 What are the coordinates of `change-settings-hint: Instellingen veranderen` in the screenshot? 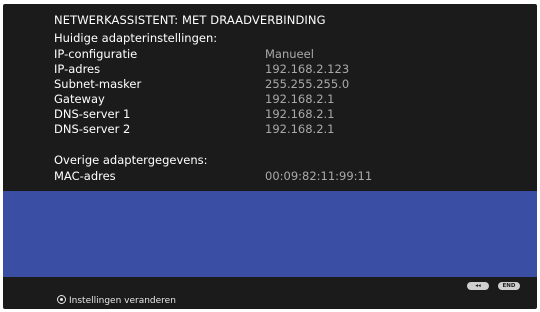 It's located at (116, 300).